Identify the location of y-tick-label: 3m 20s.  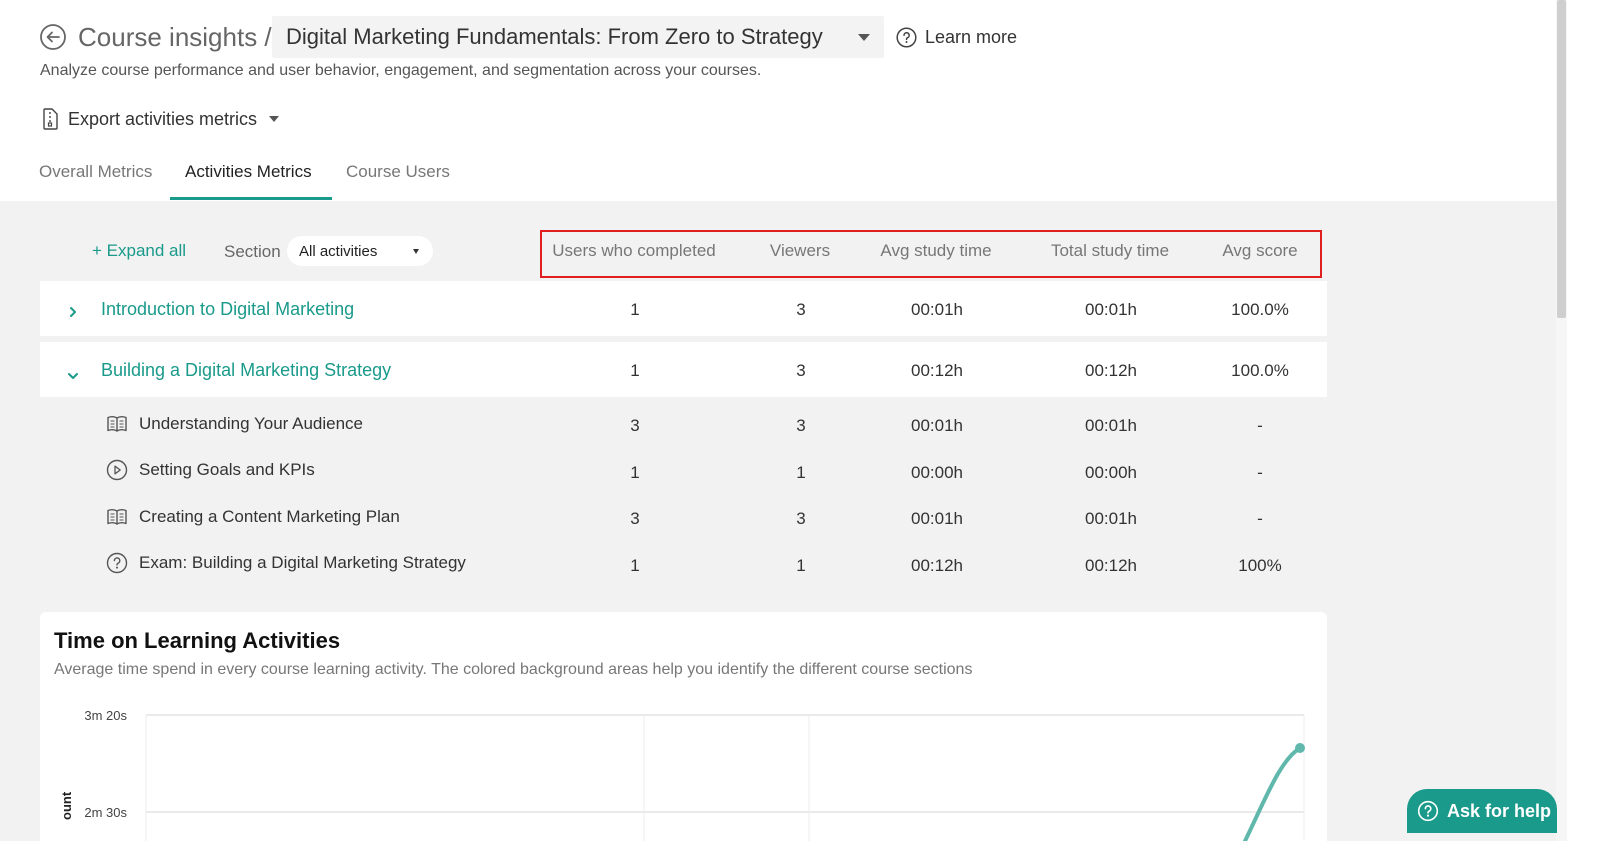
(105, 715).